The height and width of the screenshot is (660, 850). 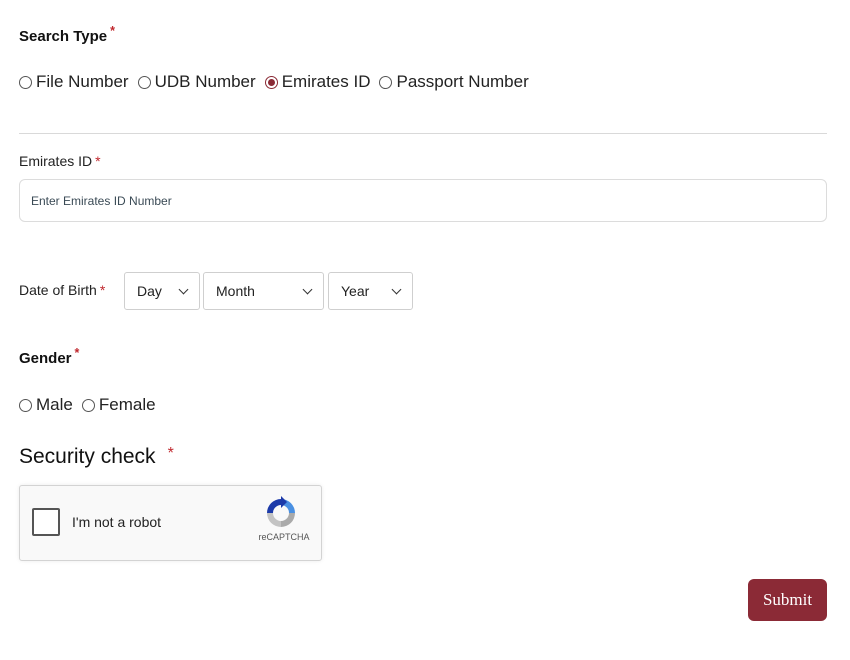 What do you see at coordinates (423, 133) in the screenshot?
I see `divider` at bounding box center [423, 133].